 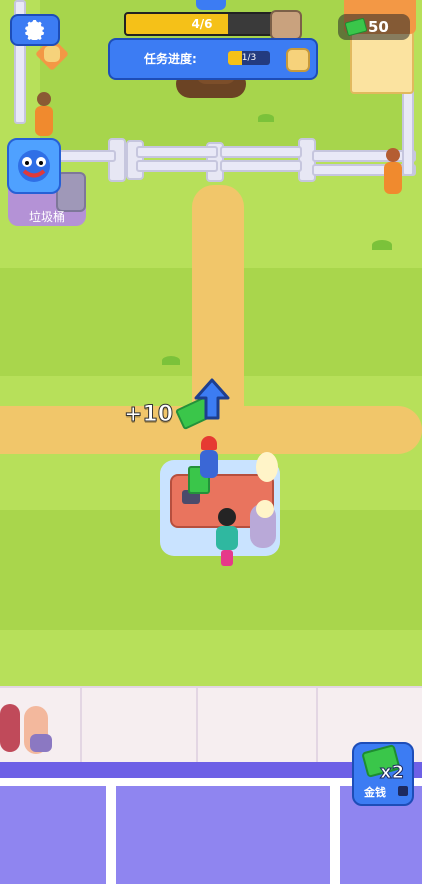 What do you see at coordinates (403, 791) in the screenshot?
I see `play-video-icon` at bounding box center [403, 791].